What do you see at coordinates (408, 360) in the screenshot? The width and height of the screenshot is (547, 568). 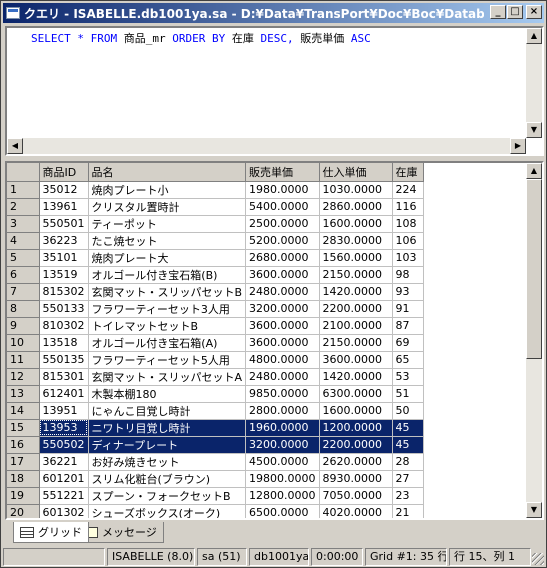 I see `cell-stock: 65` at bounding box center [408, 360].